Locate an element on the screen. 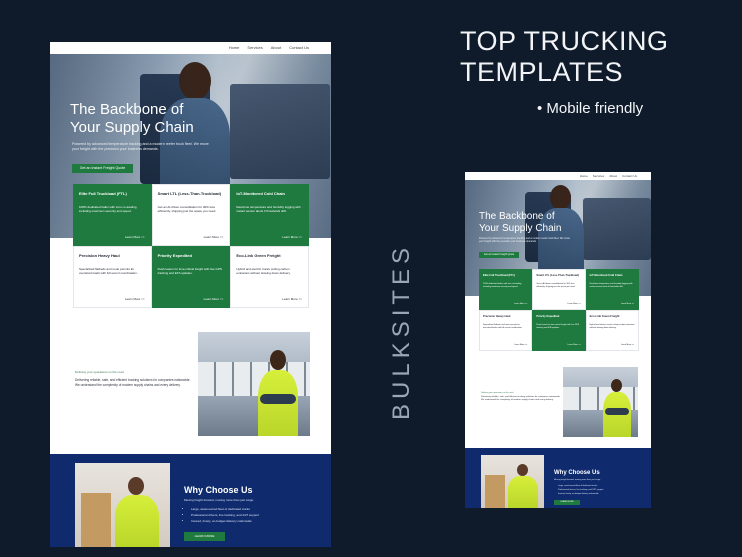 This screenshot has width=742, height=557. promo-title-line-1: TOP TRUCKING is located at coordinates (564, 41).